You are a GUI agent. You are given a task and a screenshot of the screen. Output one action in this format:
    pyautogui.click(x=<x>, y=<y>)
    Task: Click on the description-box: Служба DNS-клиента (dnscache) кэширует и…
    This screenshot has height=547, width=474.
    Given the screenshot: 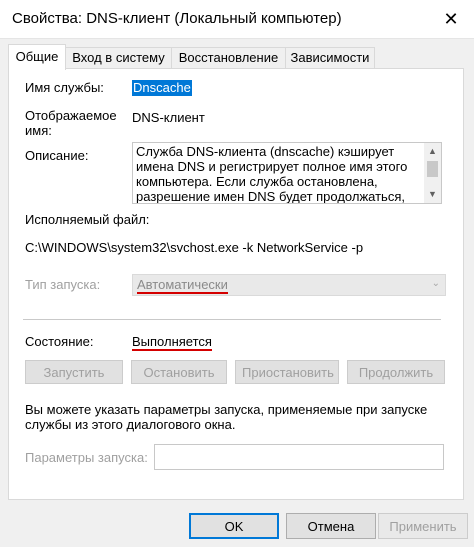 What is the action you would take?
    pyautogui.click(x=287, y=173)
    